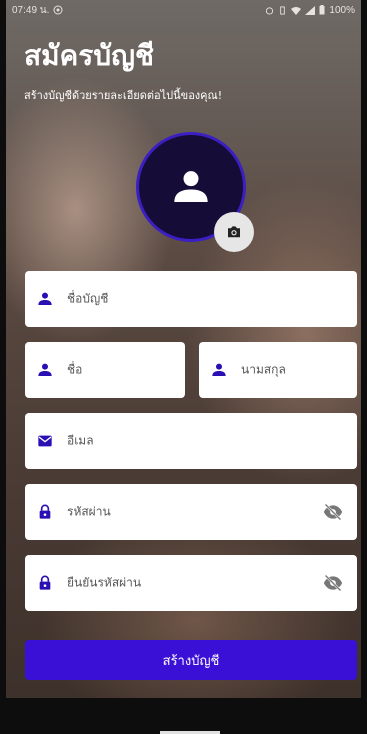 Image resolution: width=367 pixels, height=734 pixels. Describe the element at coordinates (183, 716) in the screenshot. I see `navigation-bar` at that location.